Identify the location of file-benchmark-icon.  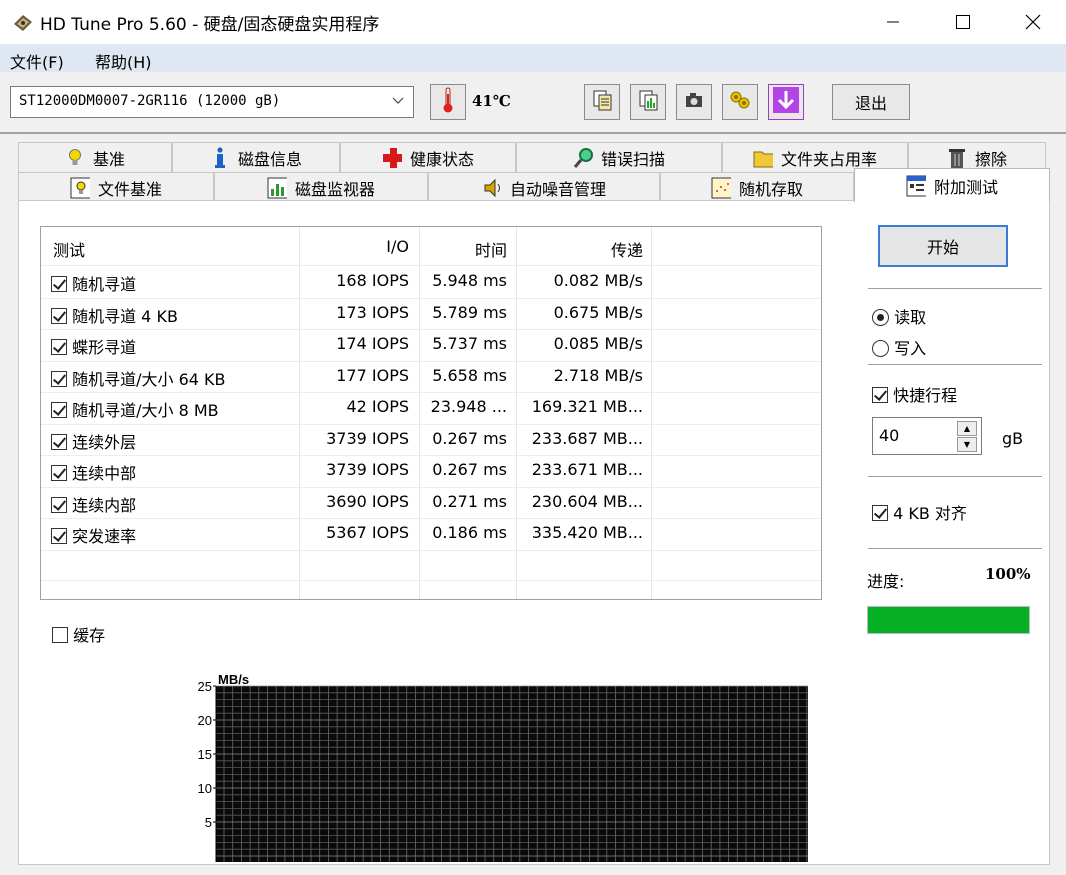
(80, 187).